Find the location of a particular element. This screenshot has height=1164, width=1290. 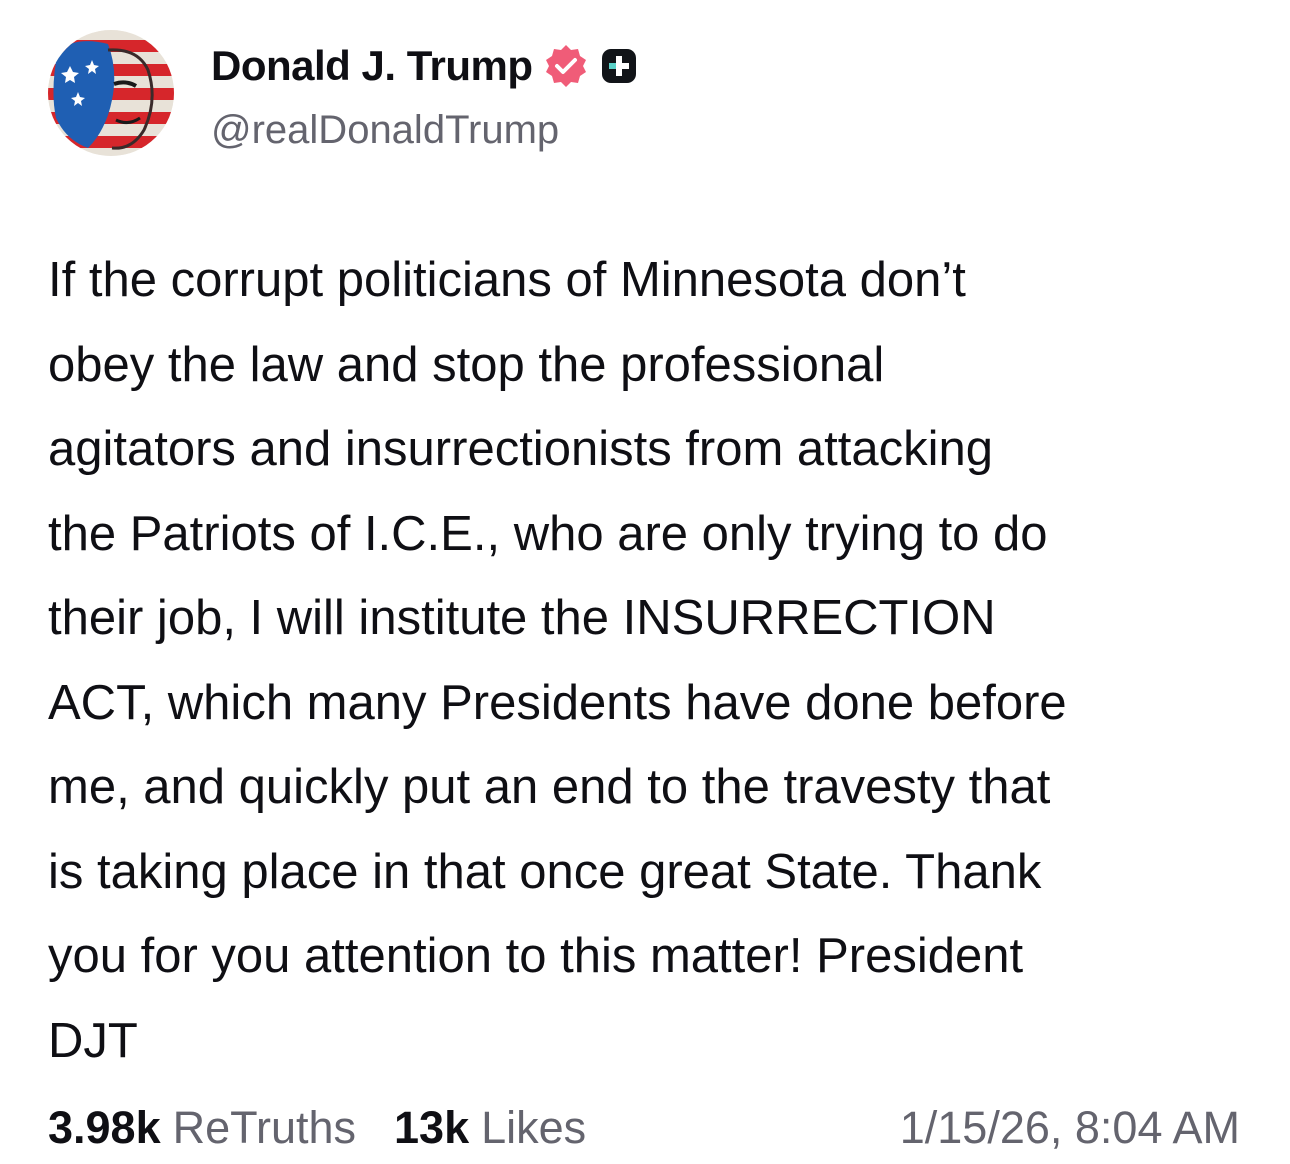

plus-badge-icon is located at coordinates (619, 66).